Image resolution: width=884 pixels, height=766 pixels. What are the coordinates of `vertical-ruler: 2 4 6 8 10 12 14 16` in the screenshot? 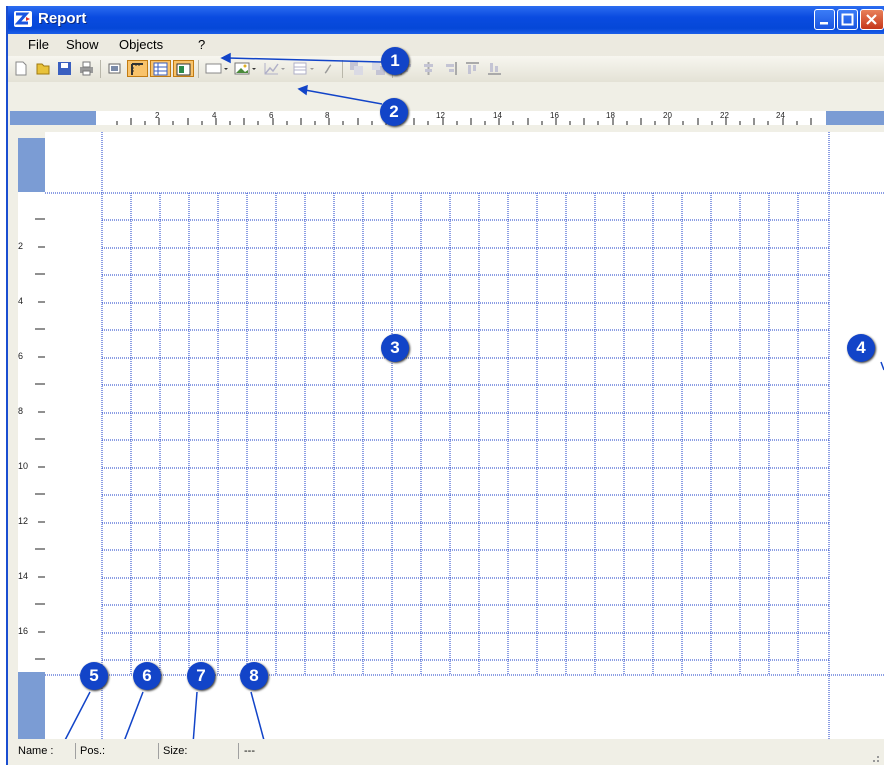 It's located at (26, 437).